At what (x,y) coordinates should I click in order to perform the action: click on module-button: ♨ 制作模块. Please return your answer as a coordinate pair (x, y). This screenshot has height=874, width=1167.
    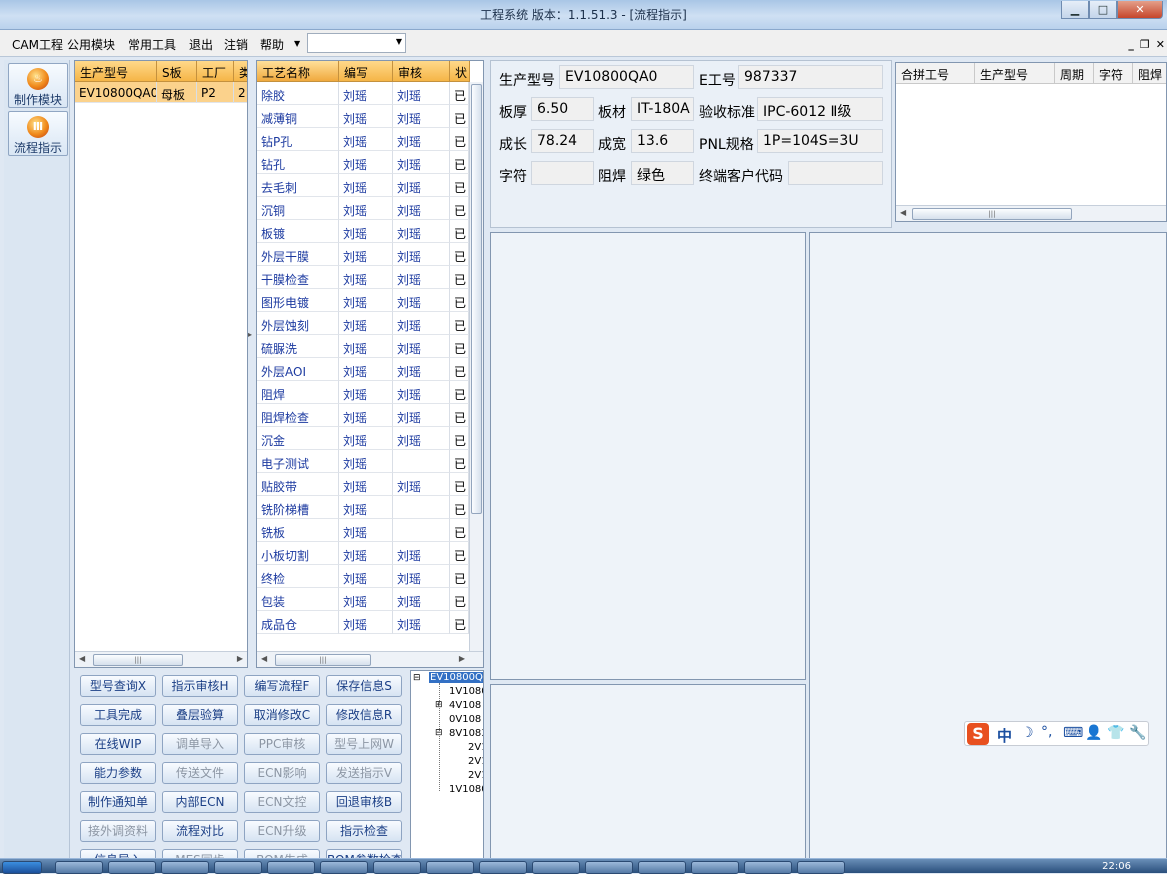
    Looking at the image, I should click on (38, 85).